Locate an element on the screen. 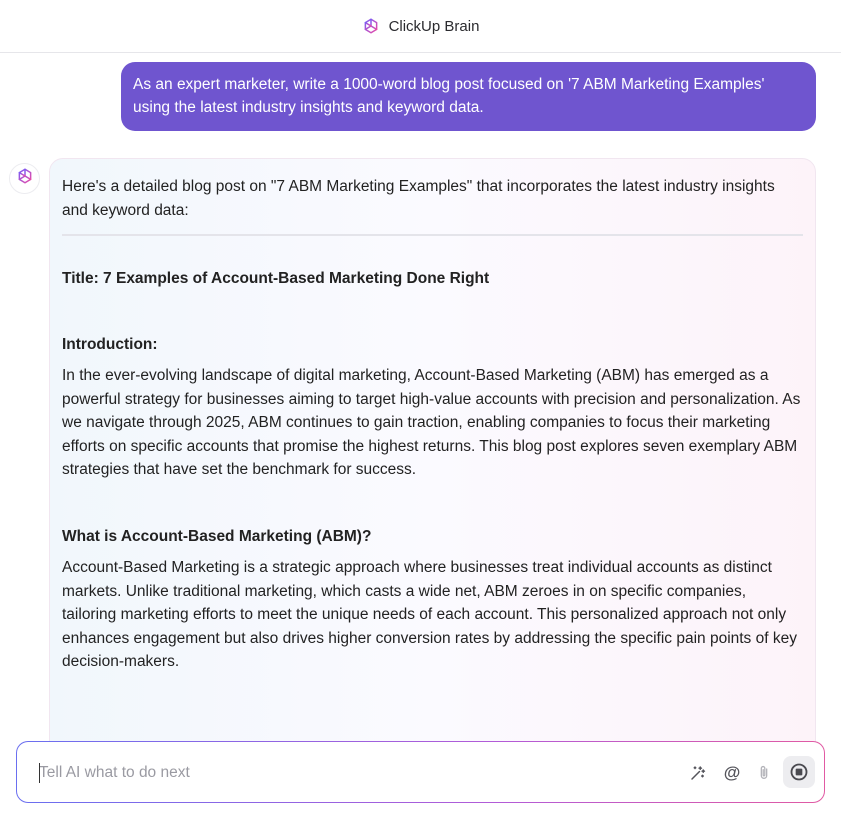 The height and width of the screenshot is (814, 841). abm-heading: What is Account-Based Marketing (ABM)? is located at coordinates (217, 536).